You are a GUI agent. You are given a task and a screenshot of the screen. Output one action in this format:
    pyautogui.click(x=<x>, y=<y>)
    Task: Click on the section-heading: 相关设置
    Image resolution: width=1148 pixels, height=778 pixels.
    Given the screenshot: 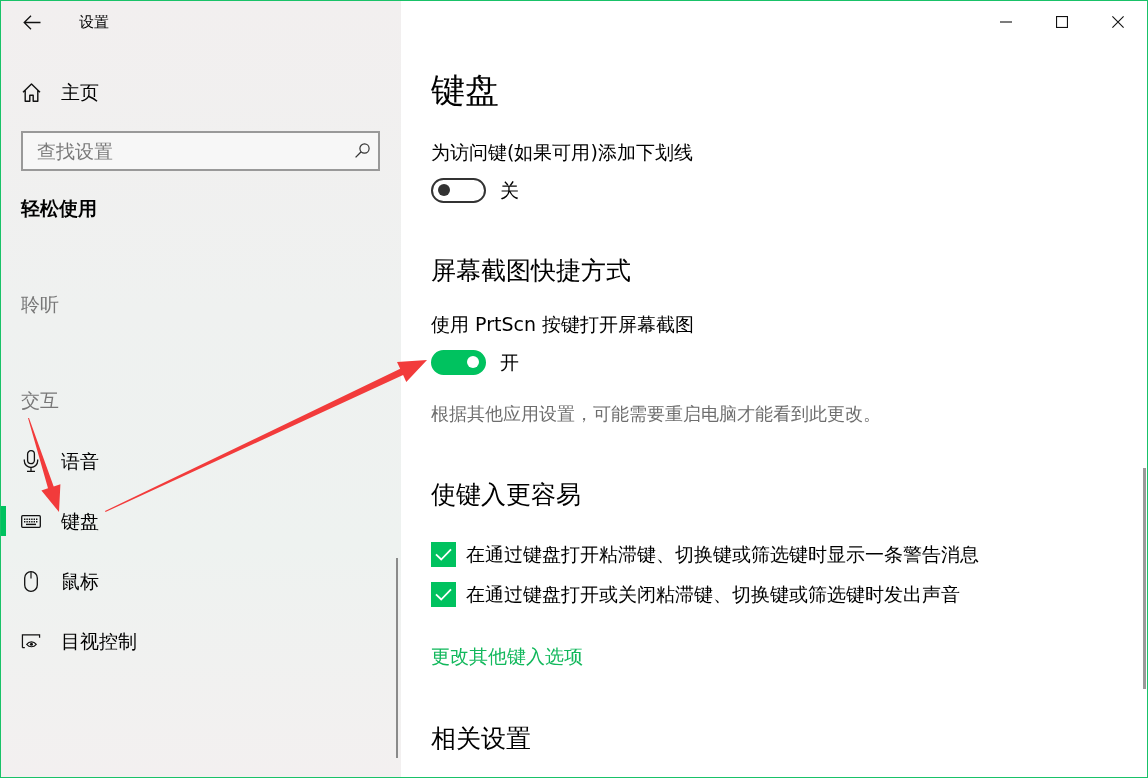 What is the action you would take?
    pyautogui.click(x=481, y=739)
    